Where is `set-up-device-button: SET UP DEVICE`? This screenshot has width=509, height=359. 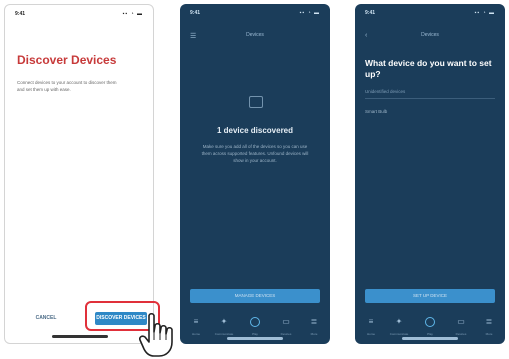
set-up-device-button: SET UP DEVICE is located at coordinates (430, 296).